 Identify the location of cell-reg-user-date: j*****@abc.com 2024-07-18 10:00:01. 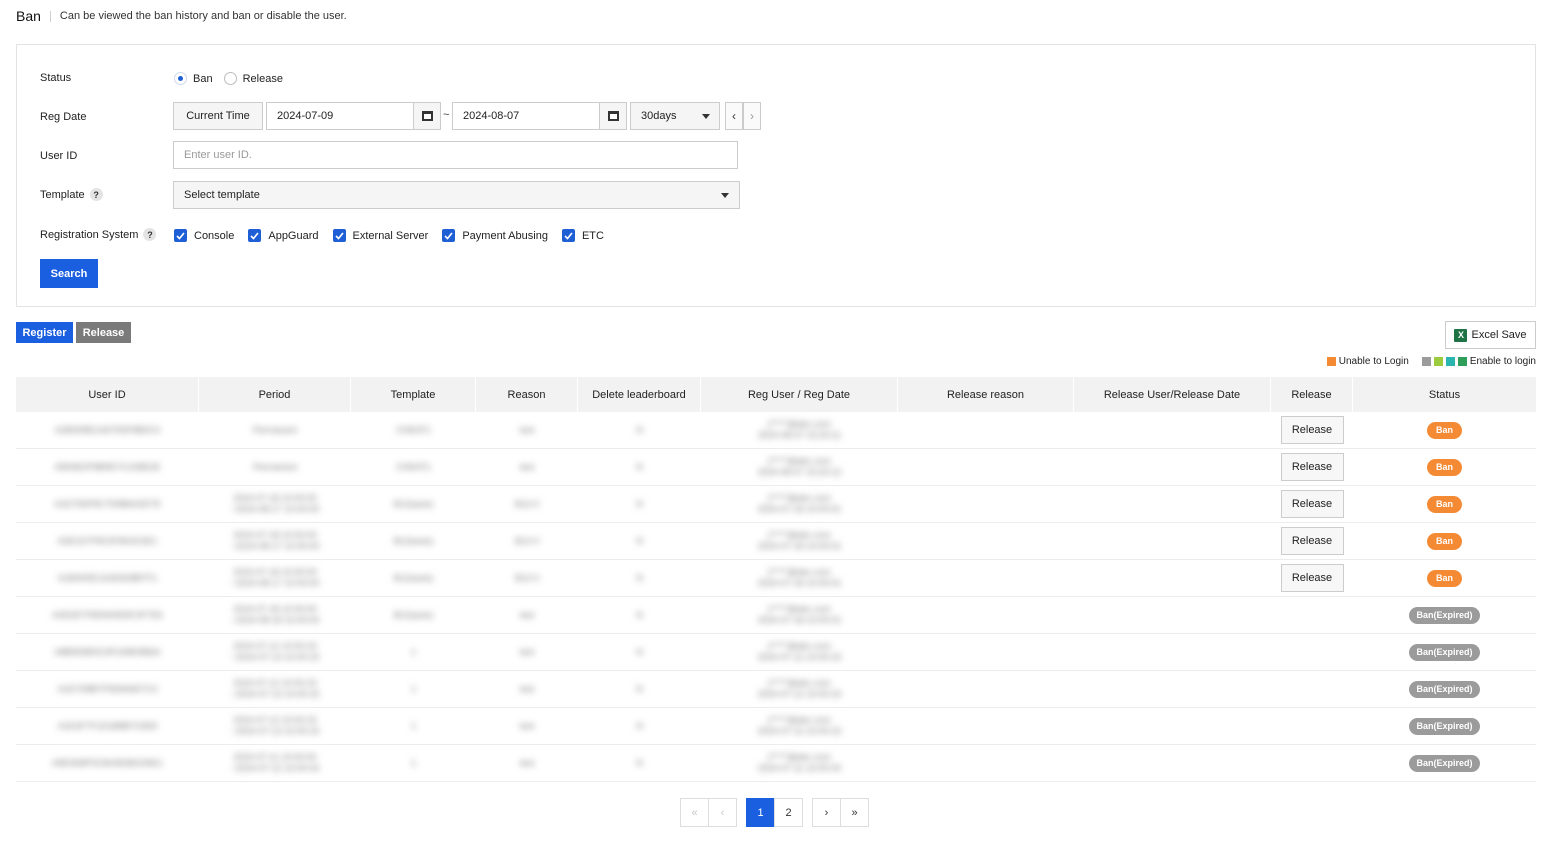
(799, 578).